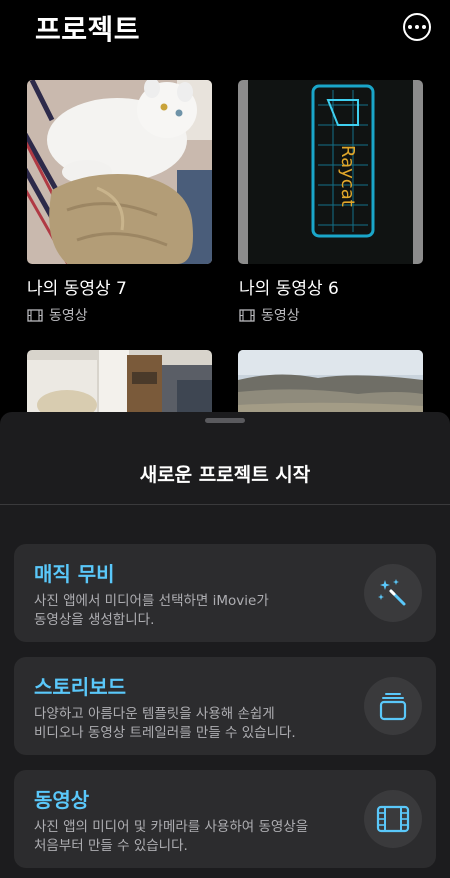 This screenshot has width=450, height=878. I want to click on page-title: 프로젝트, so click(88, 29).